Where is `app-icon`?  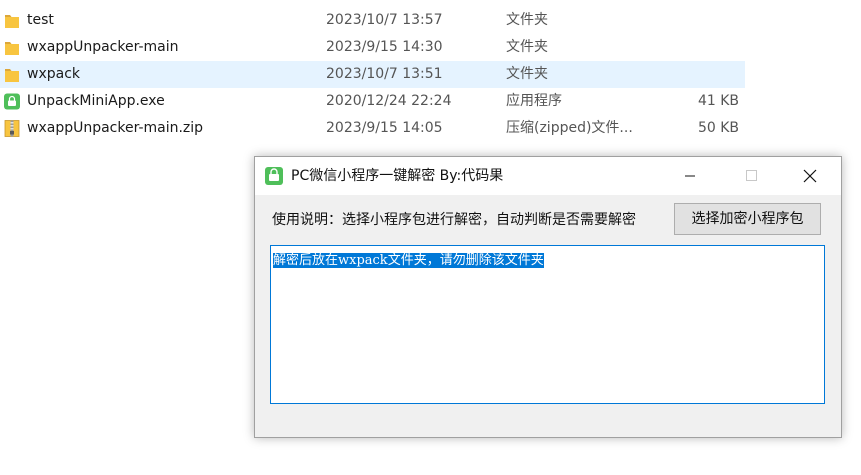
app-icon is located at coordinates (274, 176).